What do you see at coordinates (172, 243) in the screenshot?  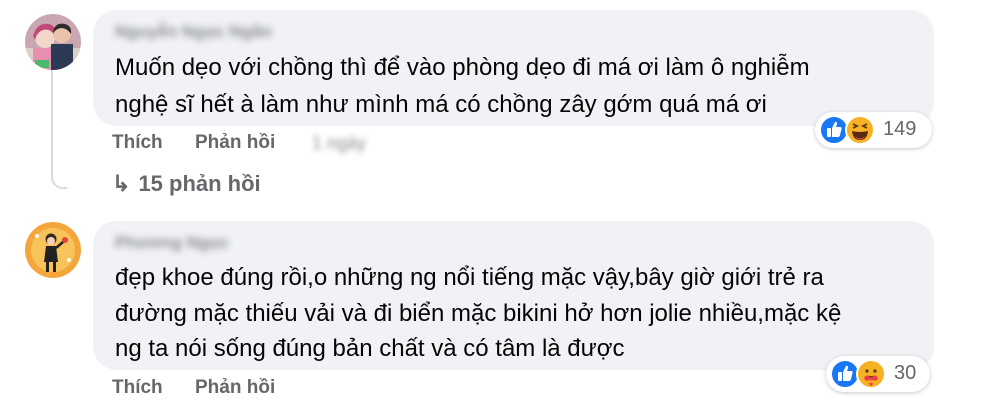 I see `comment-author: Phương Ngọc` at bounding box center [172, 243].